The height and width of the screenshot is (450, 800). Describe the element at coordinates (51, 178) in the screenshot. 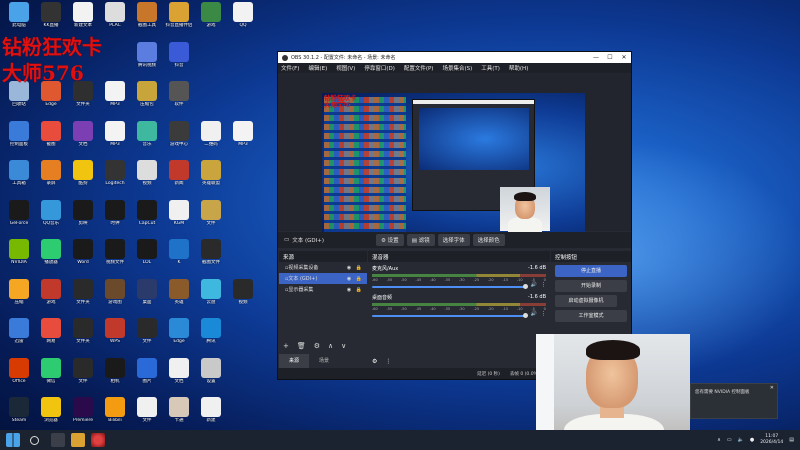

I see `desktop-icon: 录屏` at that location.